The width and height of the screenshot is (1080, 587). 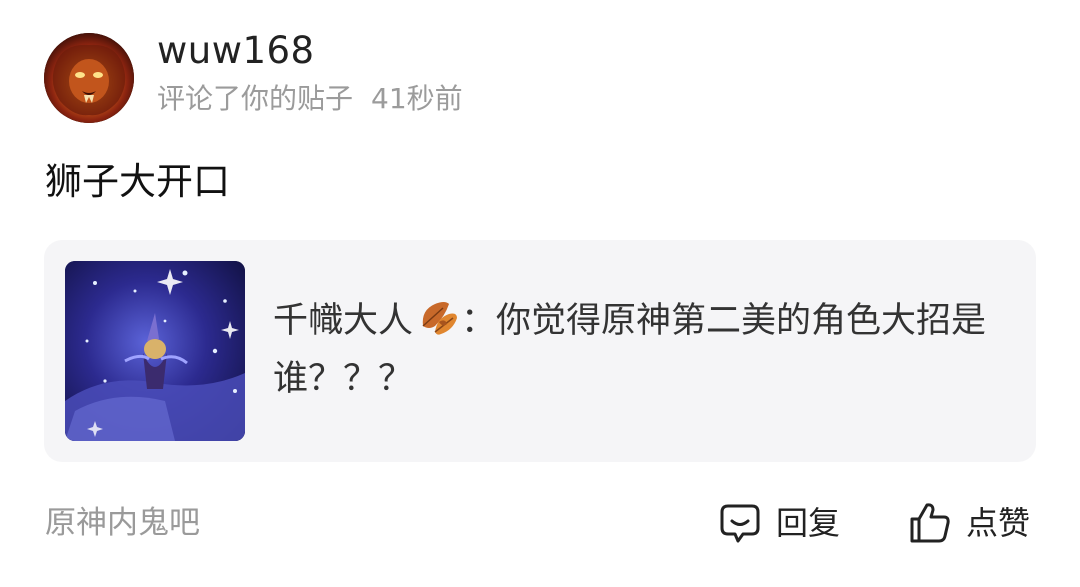 I want to click on autumn-leaf-icon, so click(x=440, y=318).